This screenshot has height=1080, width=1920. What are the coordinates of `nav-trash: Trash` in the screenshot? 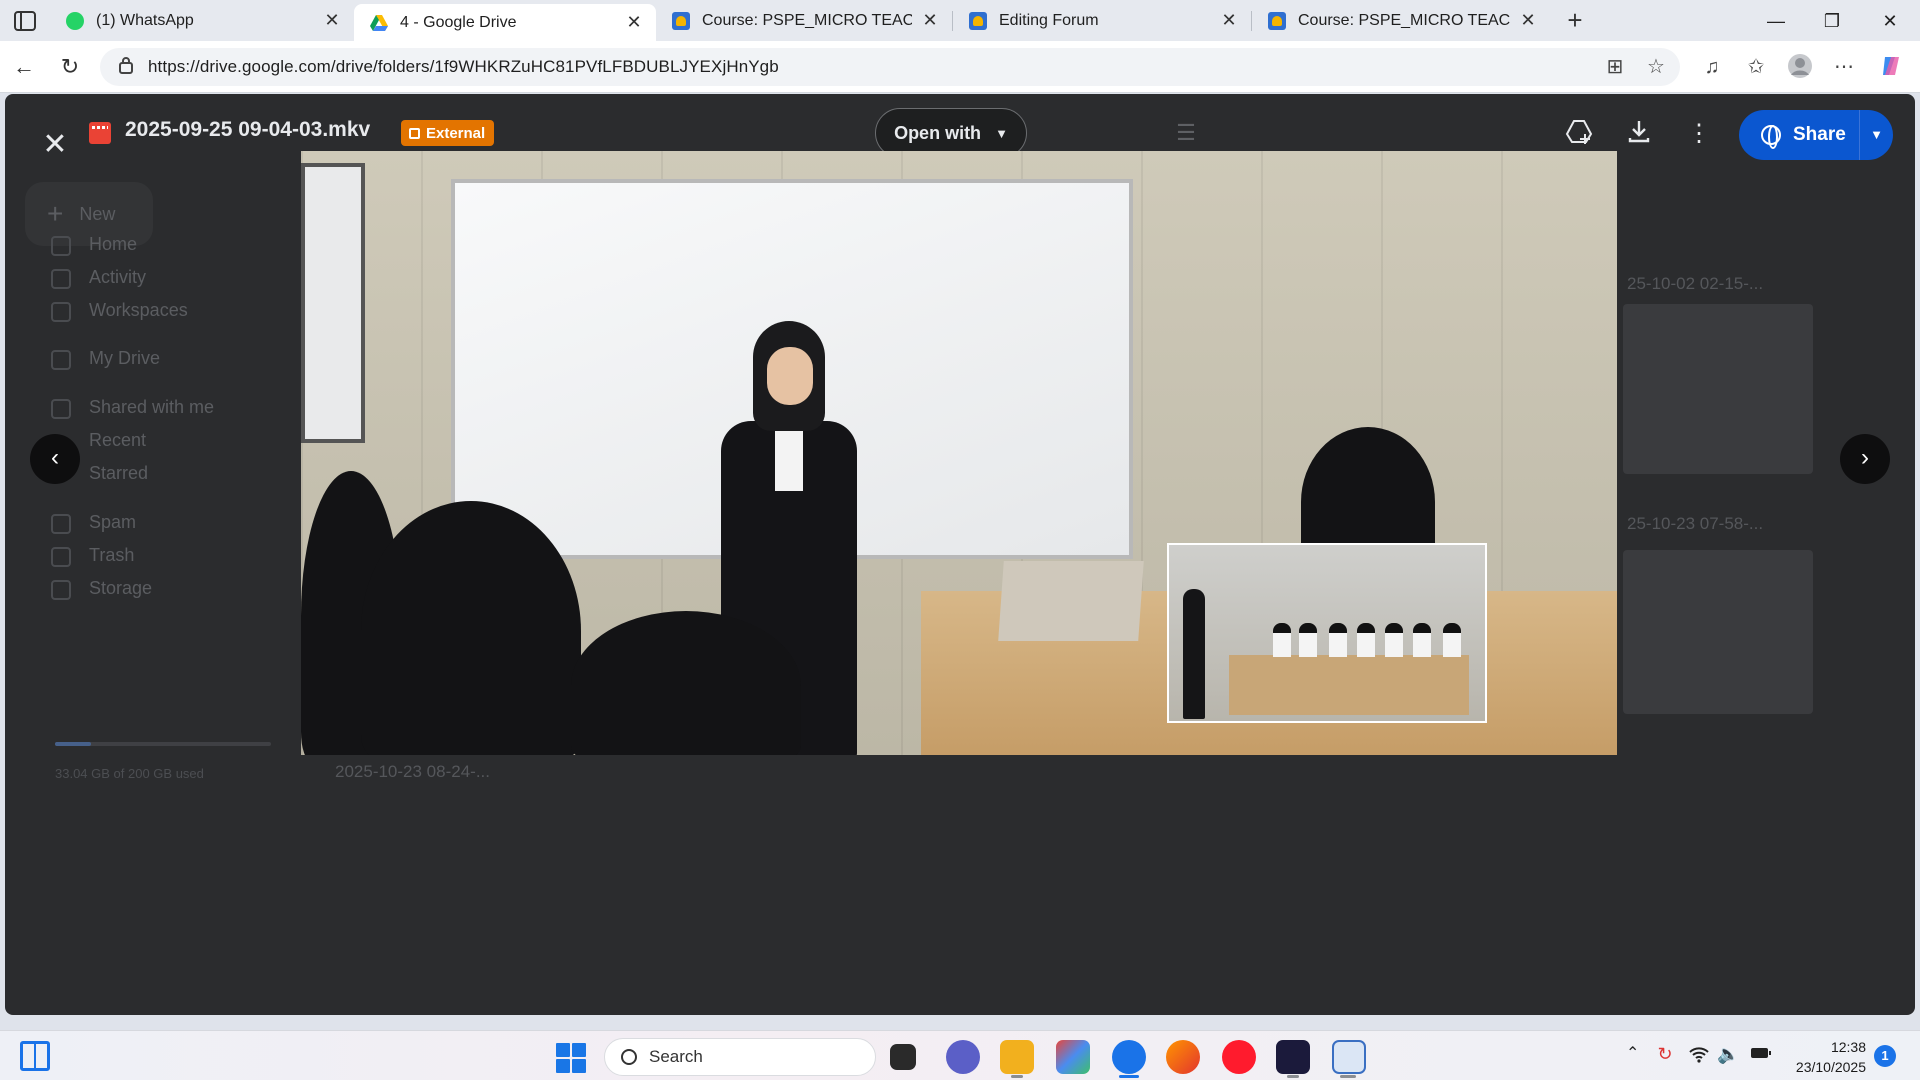 It's located at (112, 555).